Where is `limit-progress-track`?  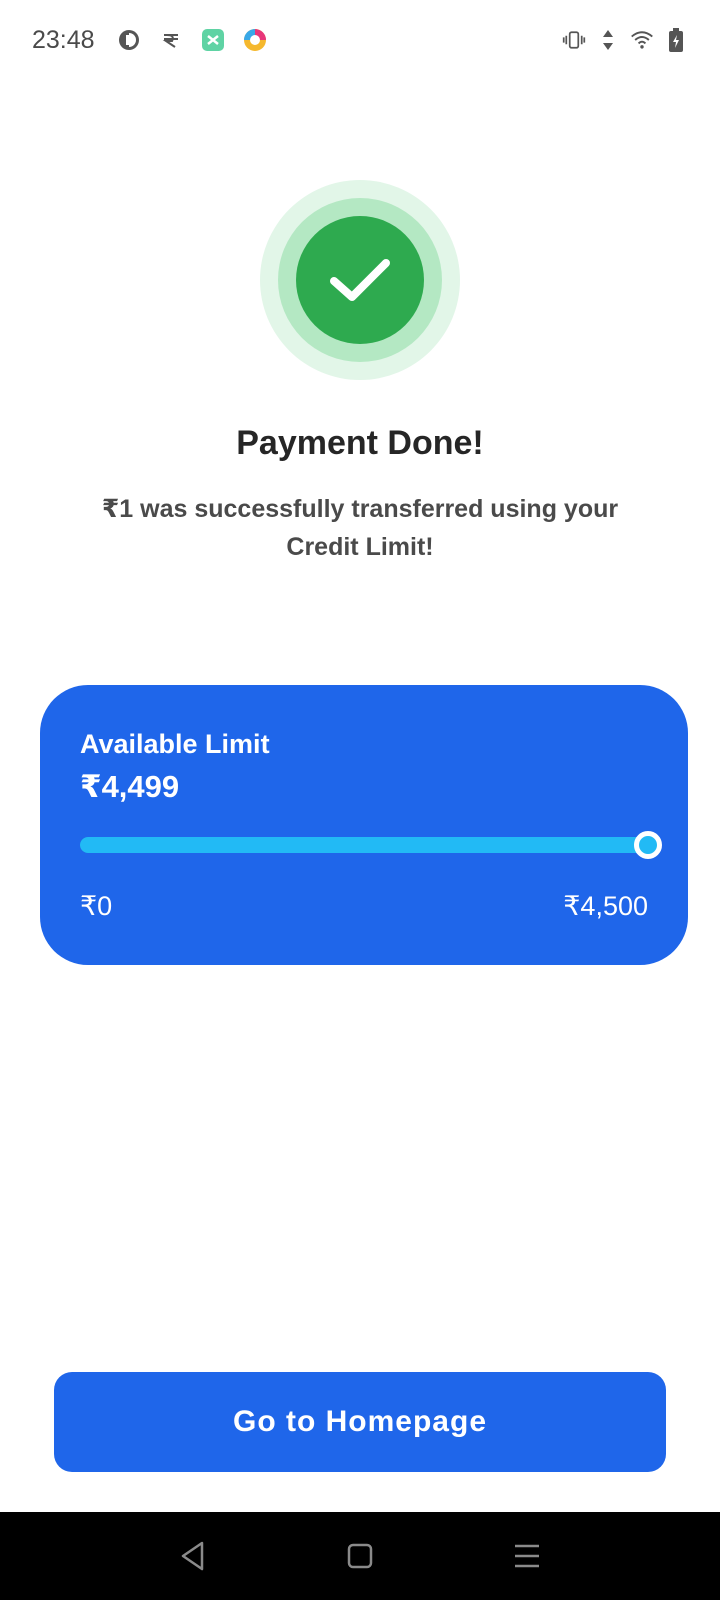 limit-progress-track is located at coordinates (371, 845).